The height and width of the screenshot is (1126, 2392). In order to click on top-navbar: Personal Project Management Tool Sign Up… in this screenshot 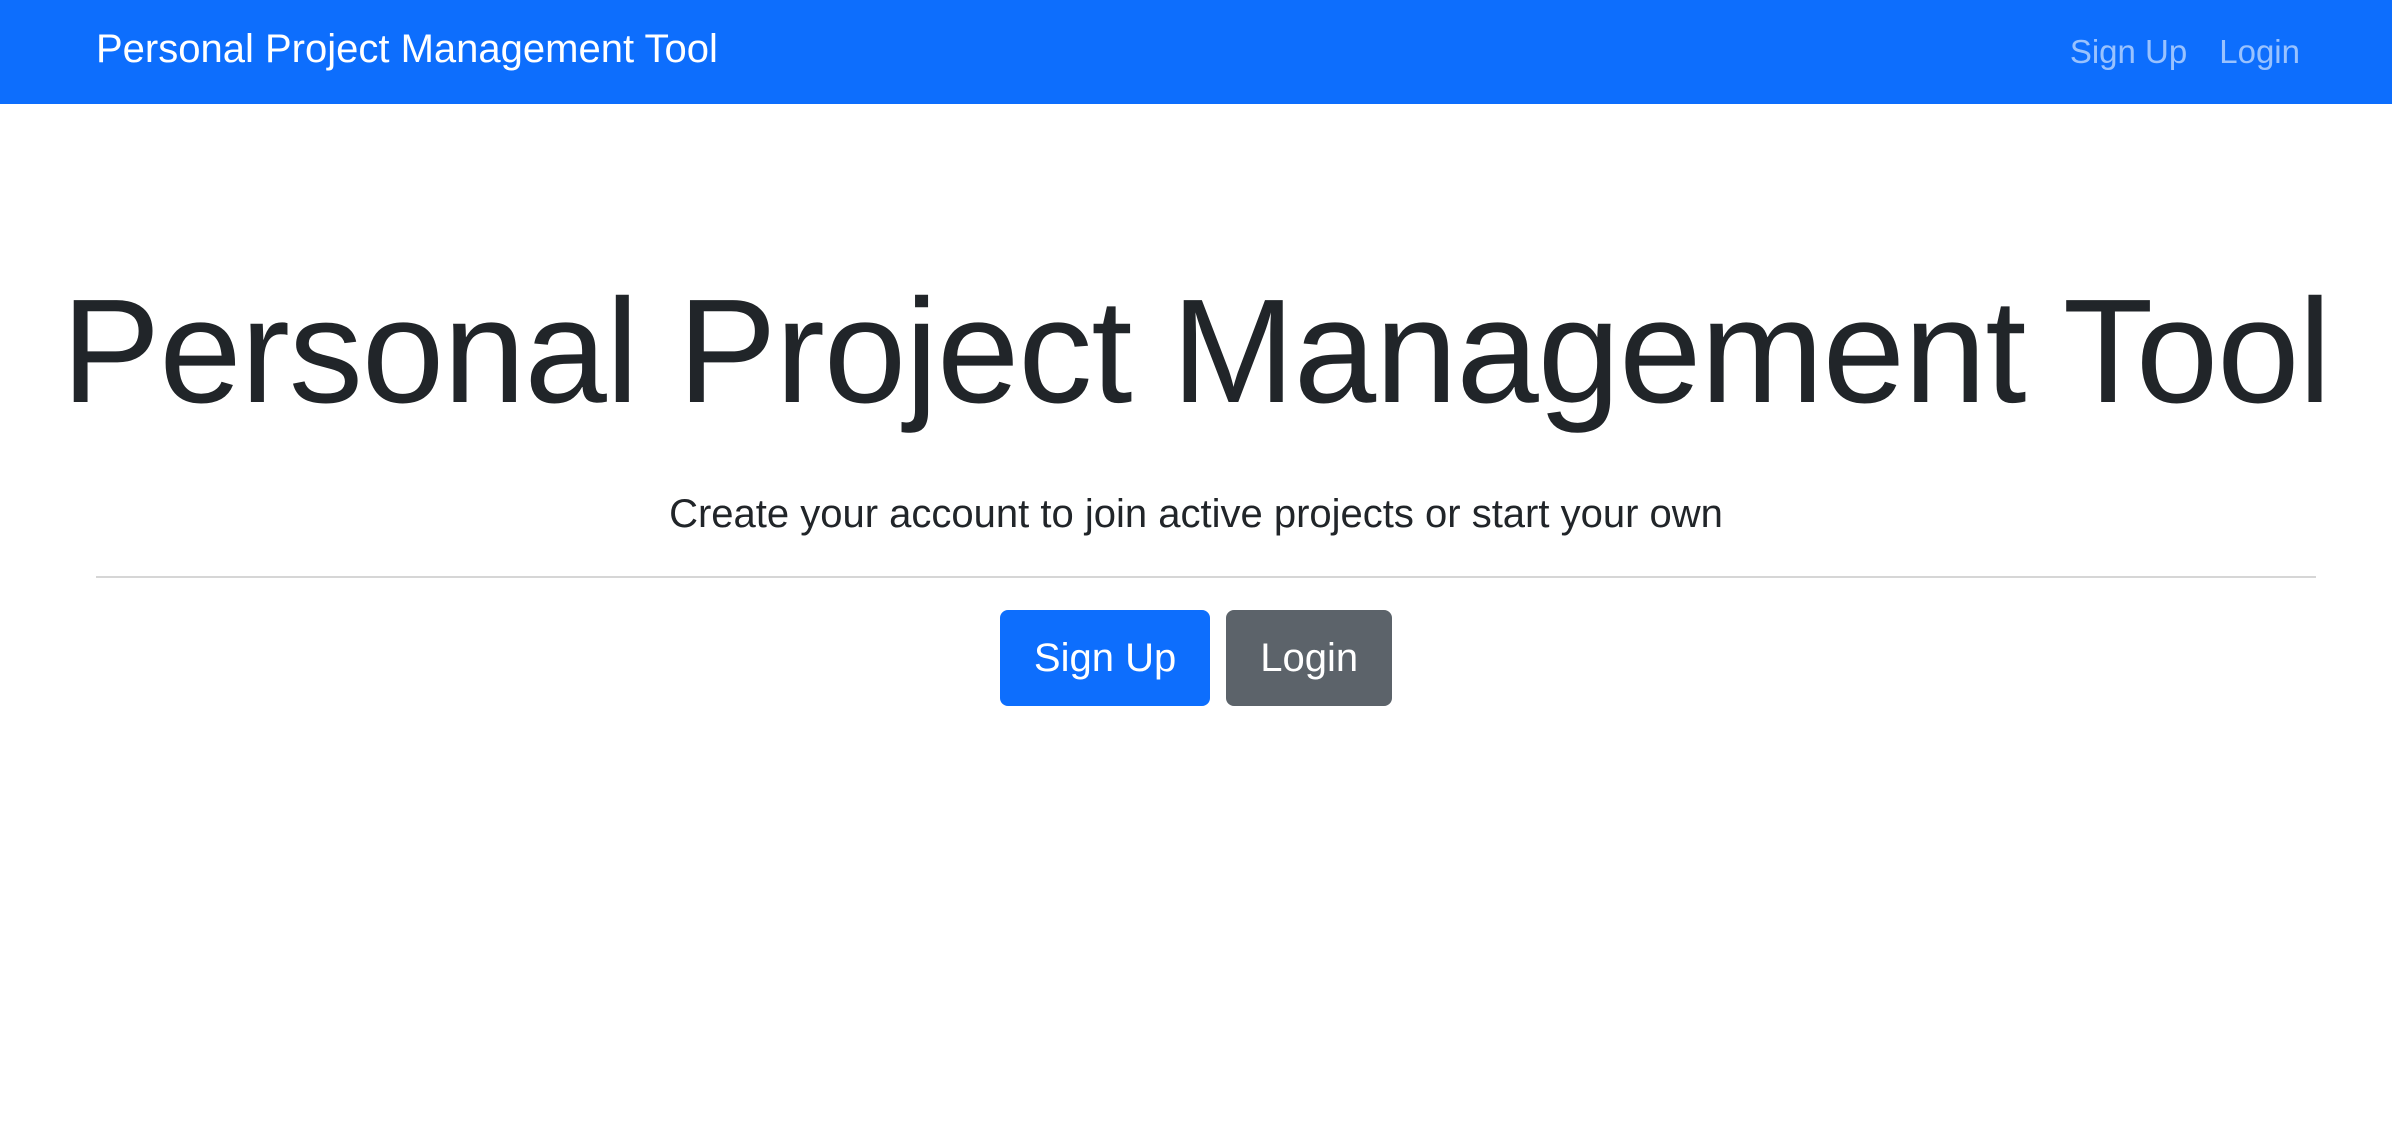, I will do `click(1196, 52)`.